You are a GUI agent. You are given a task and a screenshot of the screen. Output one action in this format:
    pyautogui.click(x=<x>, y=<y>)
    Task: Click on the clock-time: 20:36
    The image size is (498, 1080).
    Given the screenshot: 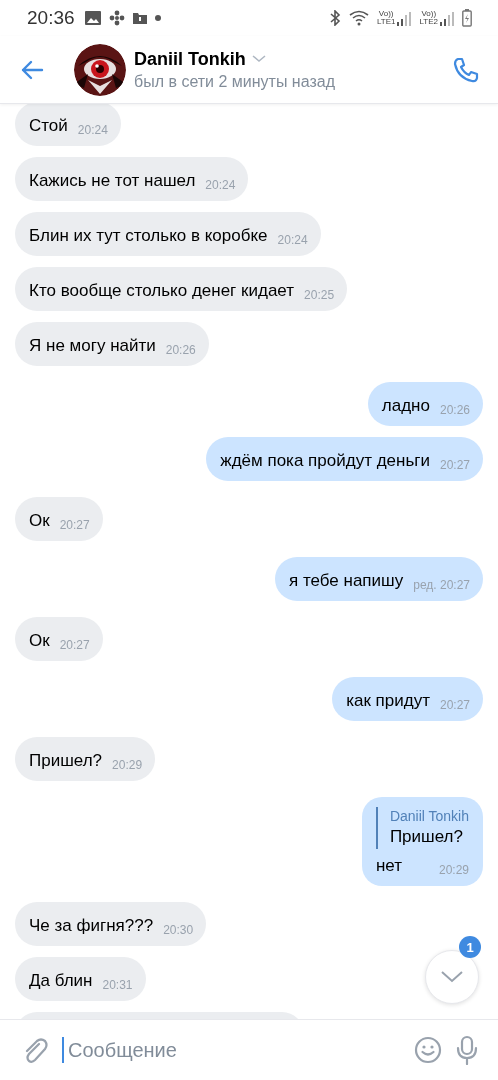 What is the action you would take?
    pyautogui.click(x=51, y=18)
    